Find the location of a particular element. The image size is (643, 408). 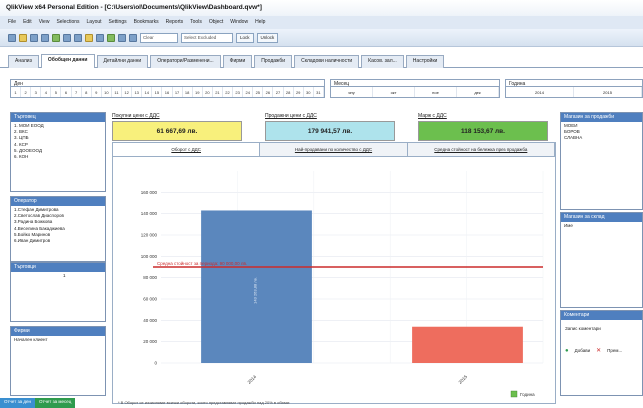

menu-item: Help is located at coordinates (260, 22).